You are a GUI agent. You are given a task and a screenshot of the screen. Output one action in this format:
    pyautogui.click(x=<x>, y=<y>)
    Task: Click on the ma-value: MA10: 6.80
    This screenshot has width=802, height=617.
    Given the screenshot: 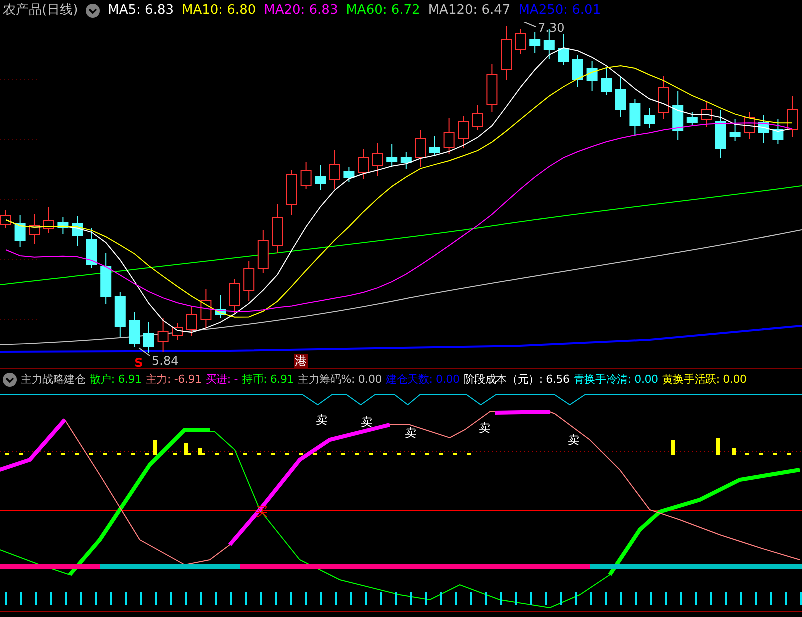 What is the action you would take?
    pyautogui.click(x=219, y=11)
    